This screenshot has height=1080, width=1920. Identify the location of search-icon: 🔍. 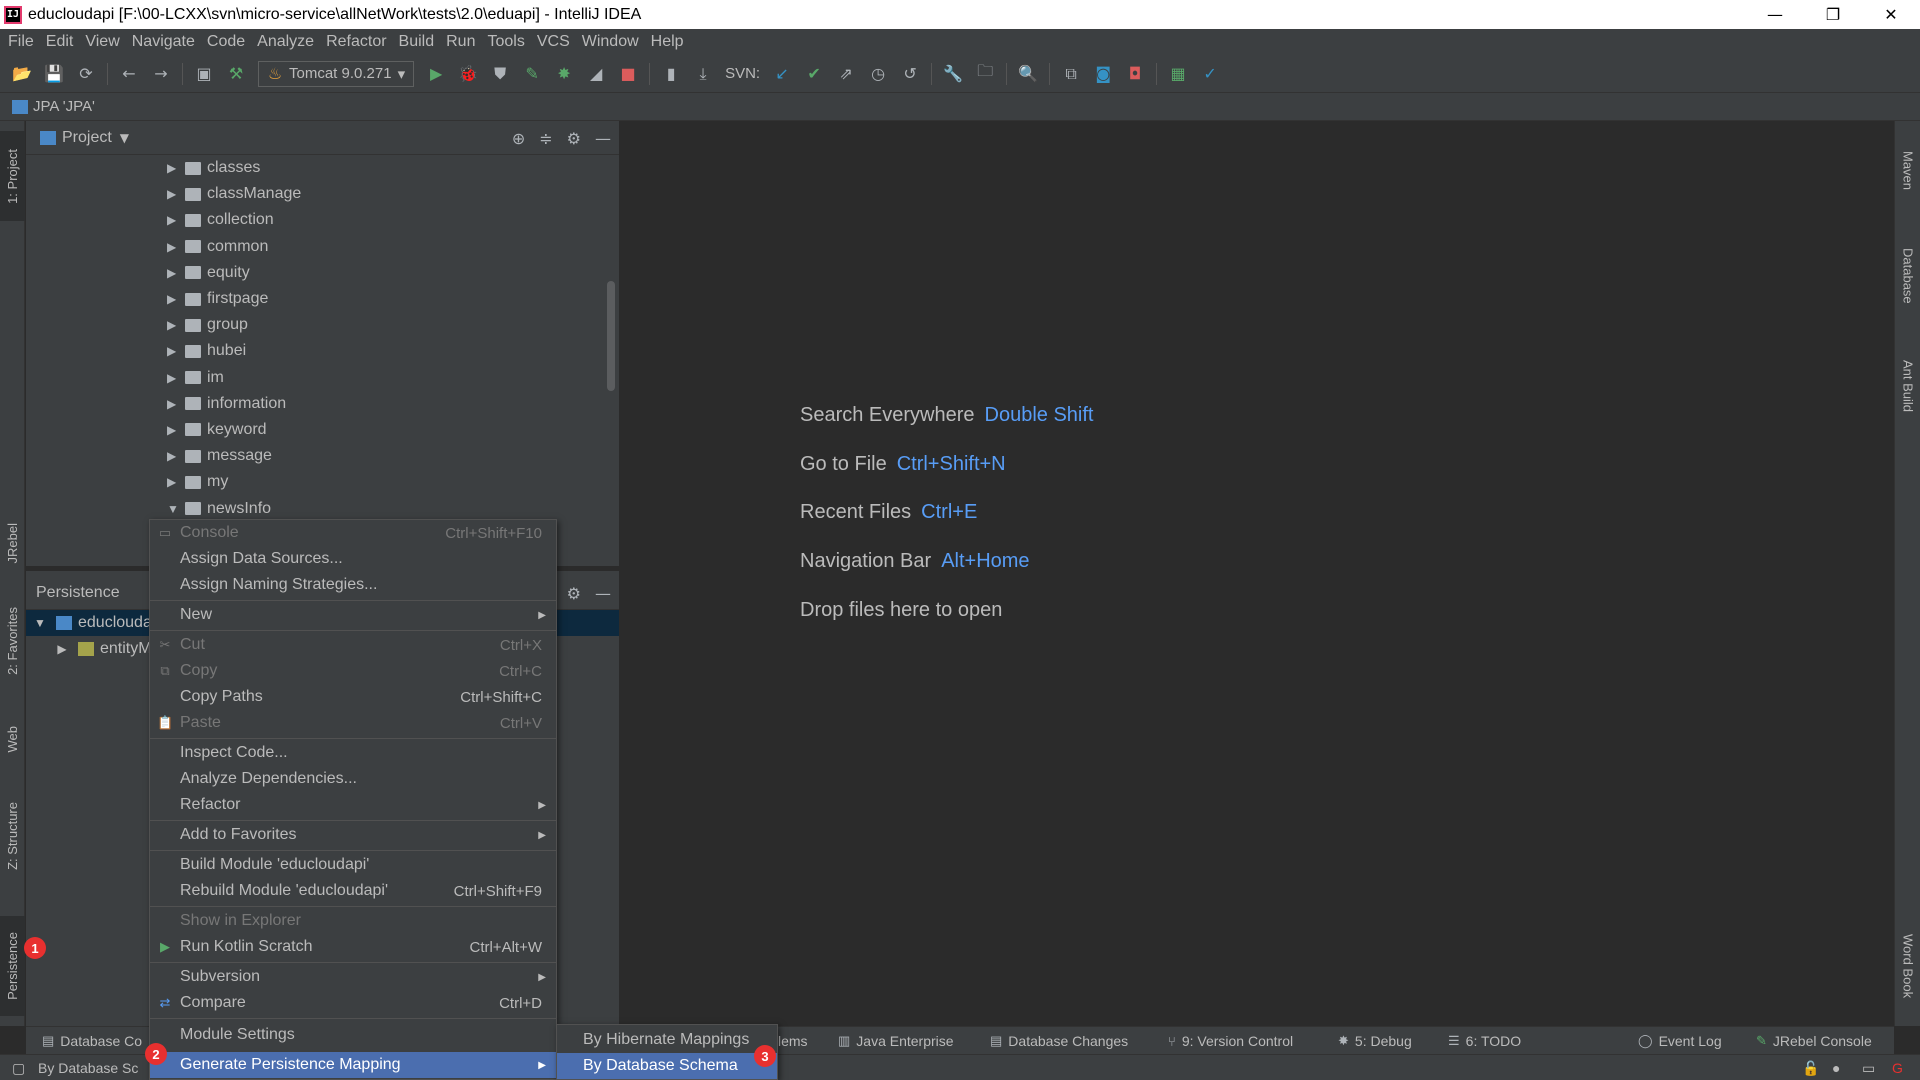
(1028, 74).